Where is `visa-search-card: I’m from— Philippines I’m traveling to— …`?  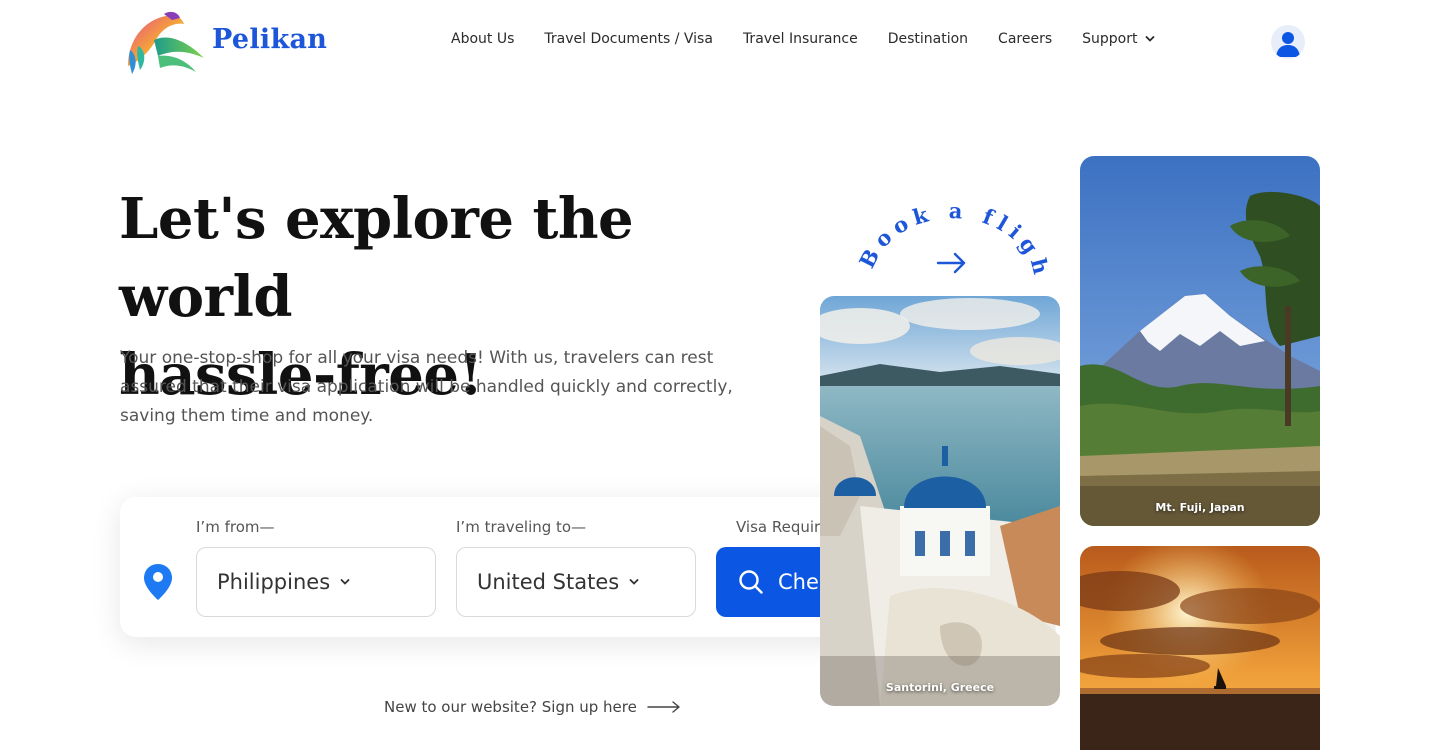 visa-search-card: I’m from— Philippines I’m traveling to— … is located at coordinates (528, 567).